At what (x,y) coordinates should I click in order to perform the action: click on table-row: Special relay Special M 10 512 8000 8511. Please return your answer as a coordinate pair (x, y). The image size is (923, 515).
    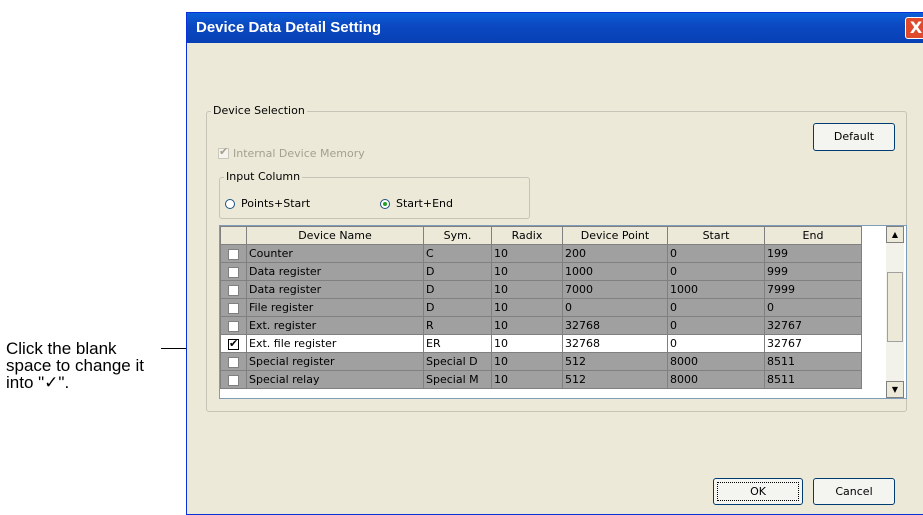
    Looking at the image, I should click on (541, 379).